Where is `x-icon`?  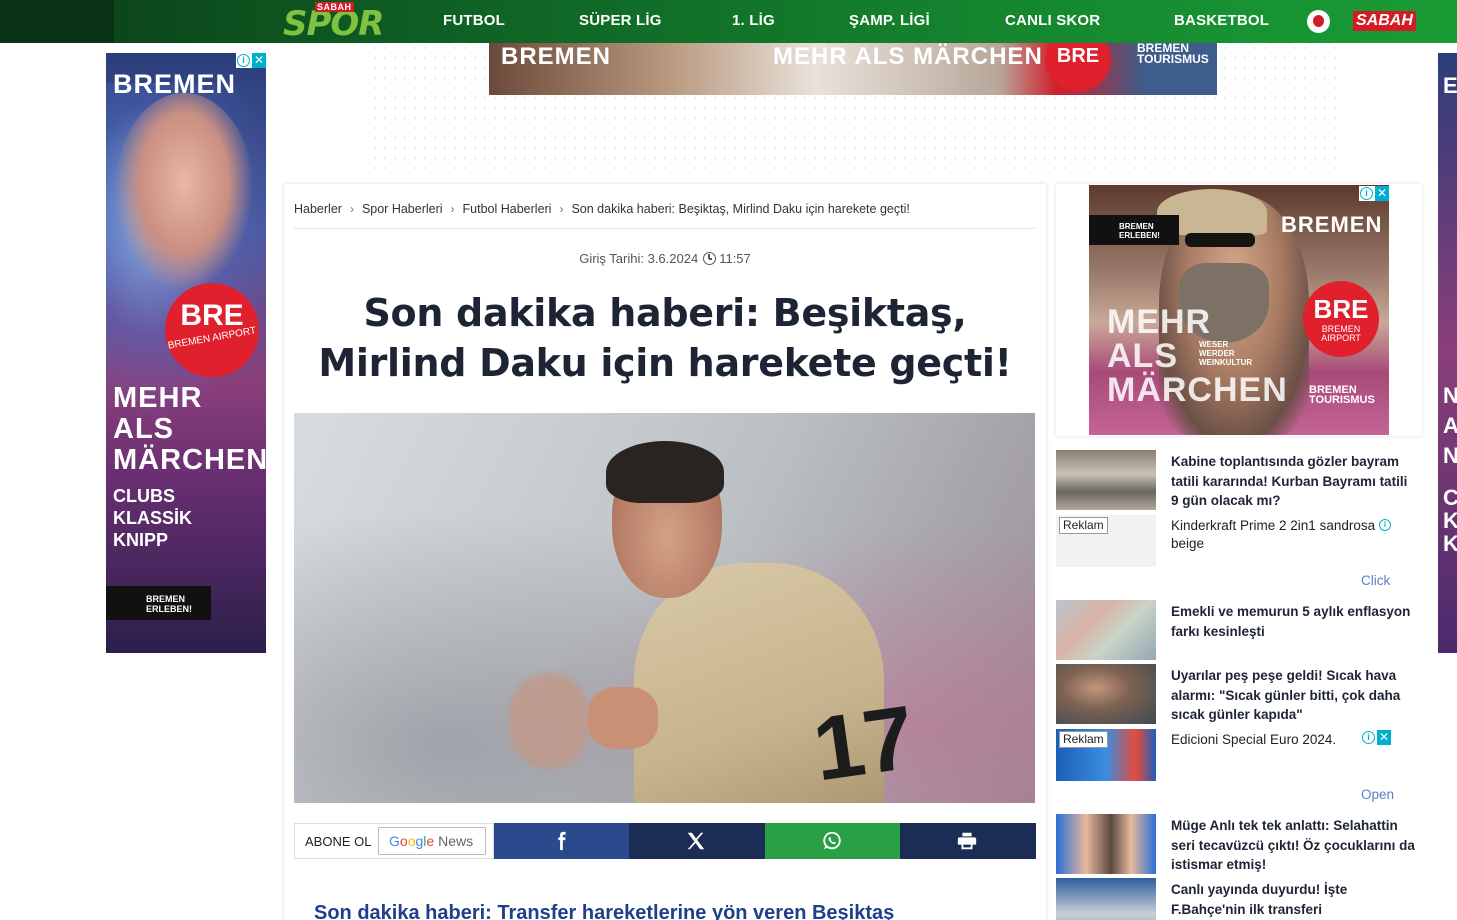 x-icon is located at coordinates (696, 841).